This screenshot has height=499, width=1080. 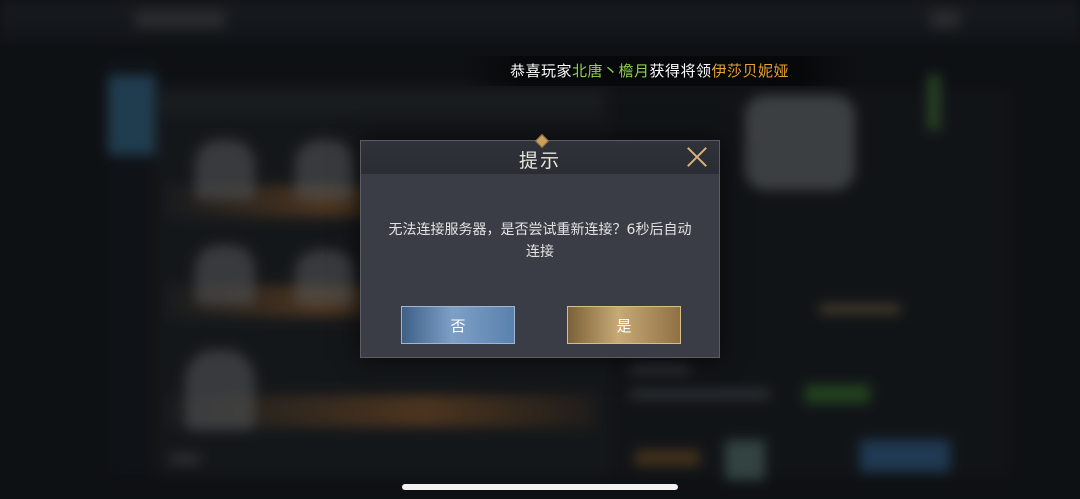 I want to click on dialog-title: 提示, so click(x=539, y=161).